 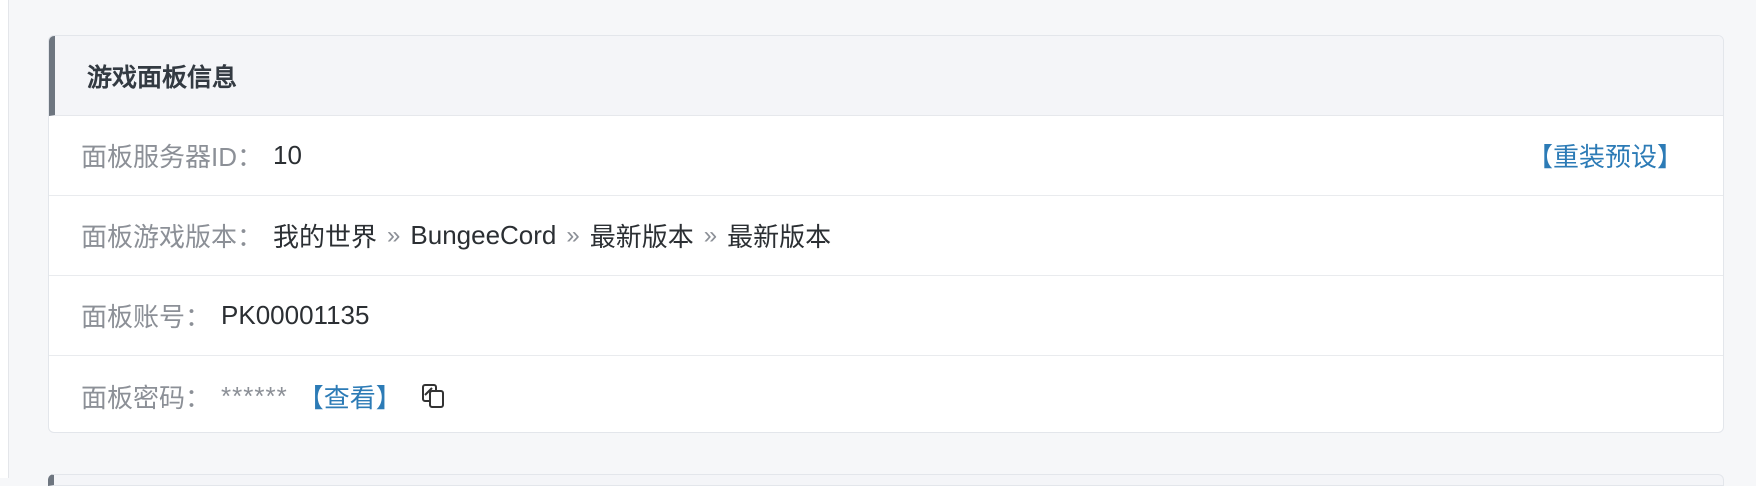 What do you see at coordinates (146, 317) in the screenshot?
I see `account-label: 面板账号：` at bounding box center [146, 317].